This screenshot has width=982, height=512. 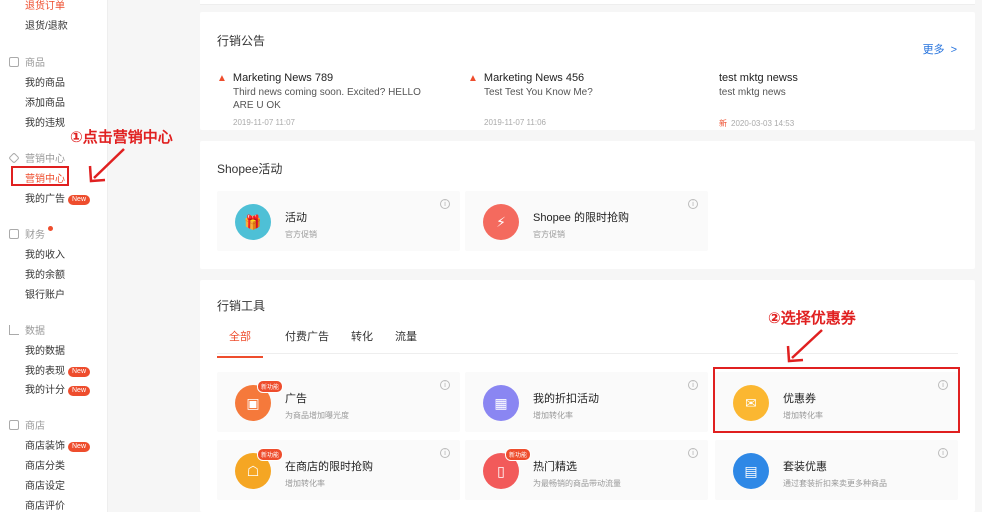 What do you see at coordinates (27, 329) in the screenshot?
I see `sidebar-group-data: 数据` at bounding box center [27, 329].